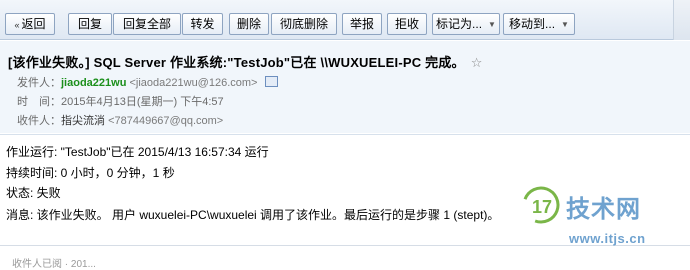 The width and height of the screenshot is (690, 270). I want to click on mark-as-dropdown: 标记为... ▼, so click(466, 24).